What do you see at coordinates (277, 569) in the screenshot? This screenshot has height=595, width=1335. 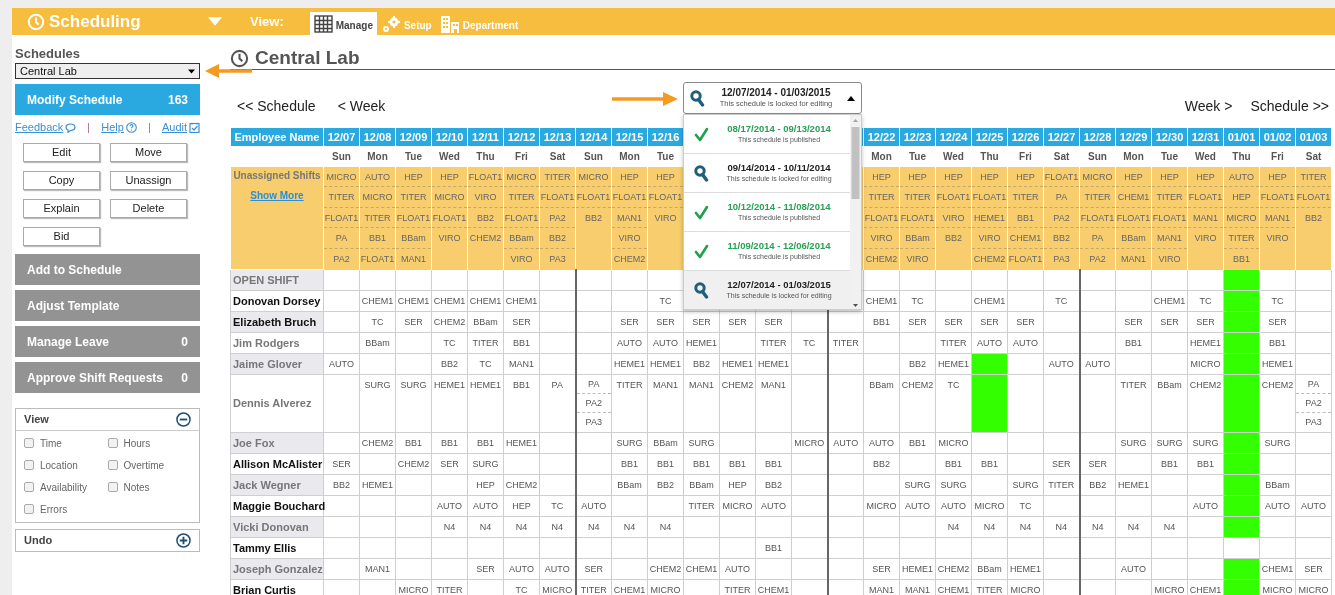 I see `employee-name: Joseph Gonzalez` at bounding box center [277, 569].